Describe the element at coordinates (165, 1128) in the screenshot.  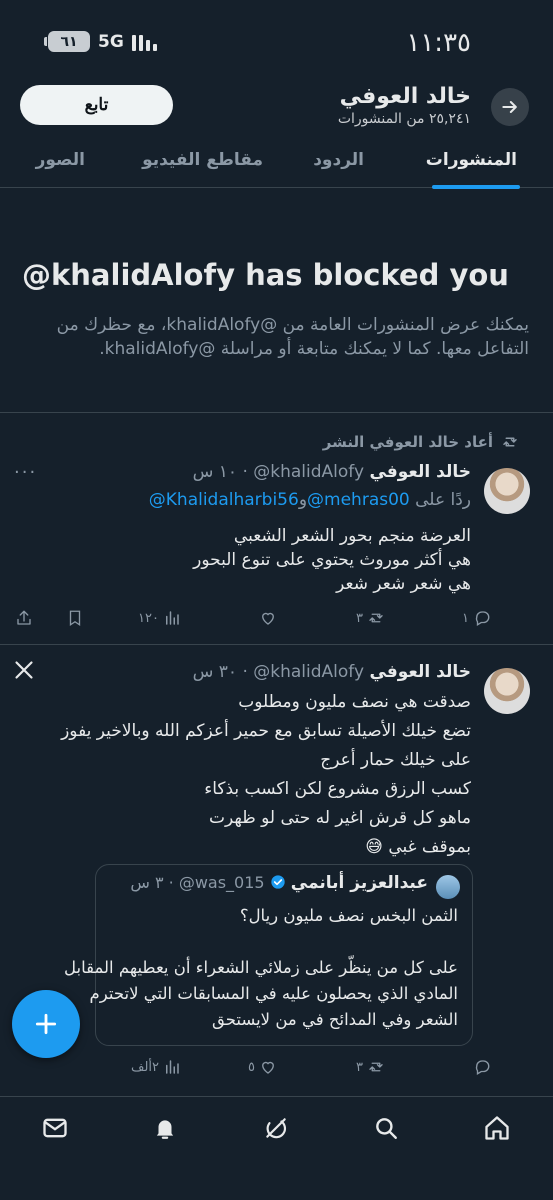
I see `nav-notifications` at that location.